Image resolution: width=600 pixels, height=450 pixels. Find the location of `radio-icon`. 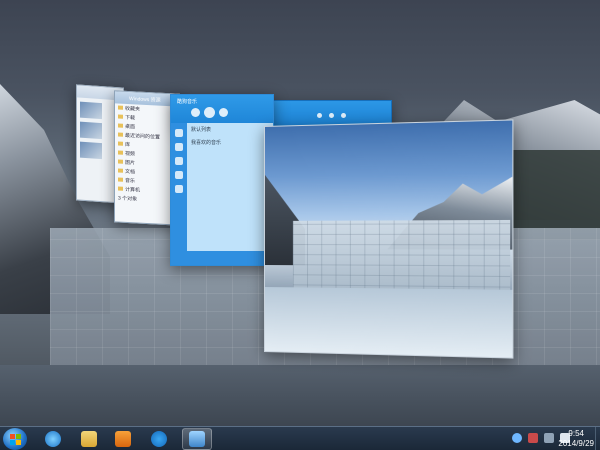

radio-icon is located at coordinates (179, 175).